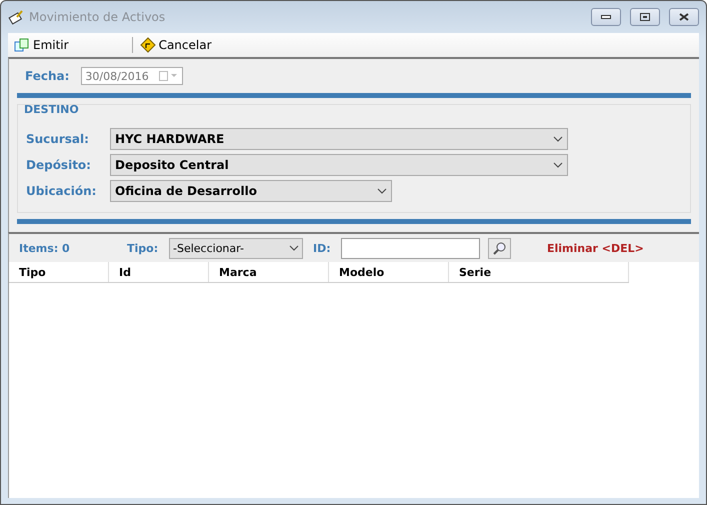 The image size is (707, 505). Describe the element at coordinates (22, 45) in the screenshot. I see `documents-icon` at that location.